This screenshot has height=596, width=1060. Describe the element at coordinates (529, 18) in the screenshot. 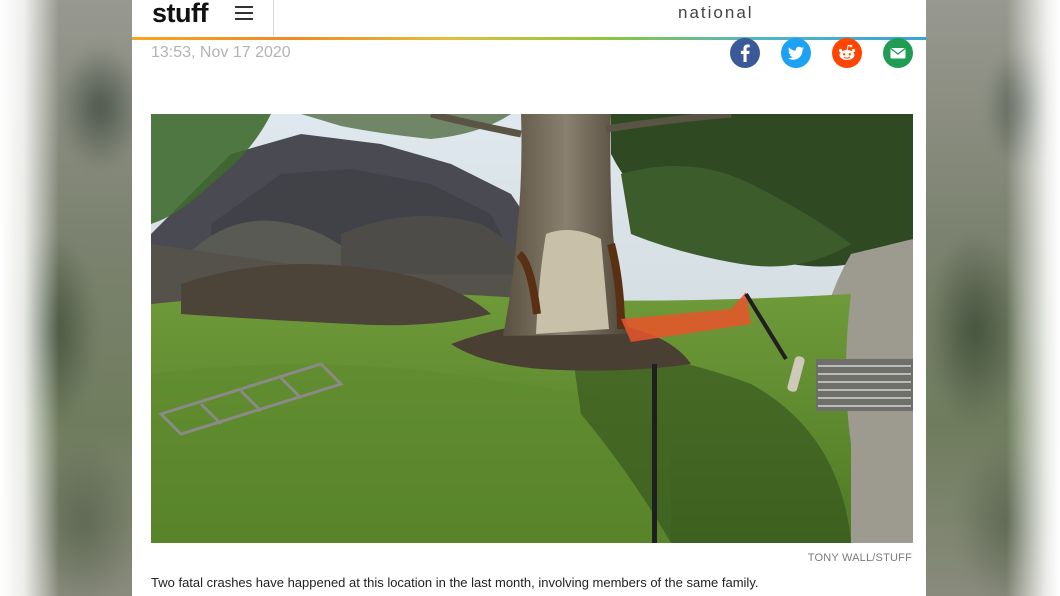

I see `site-header: stuff national` at that location.